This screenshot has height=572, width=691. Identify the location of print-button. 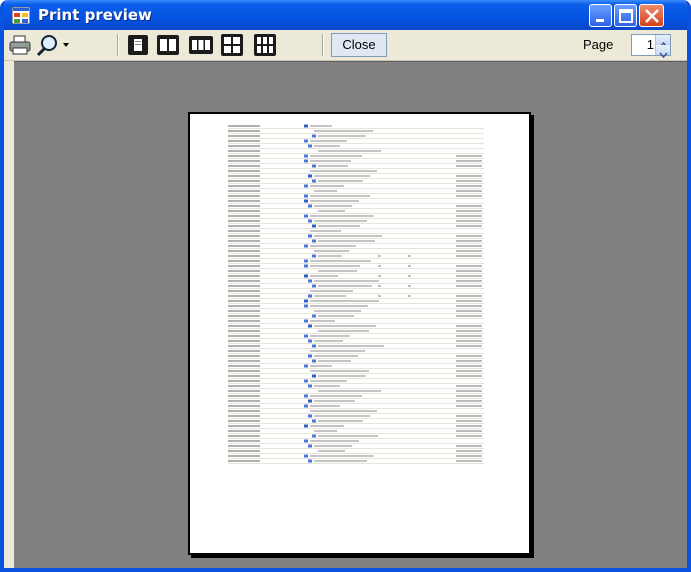
(20, 45).